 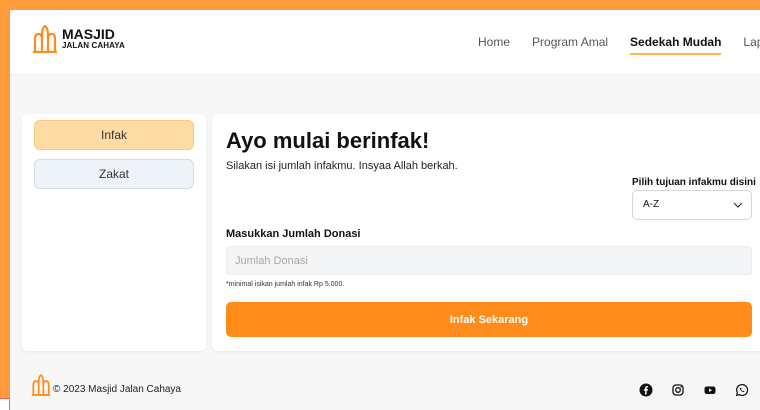 I want to click on tab-zakat: Zakat, so click(x=114, y=174).